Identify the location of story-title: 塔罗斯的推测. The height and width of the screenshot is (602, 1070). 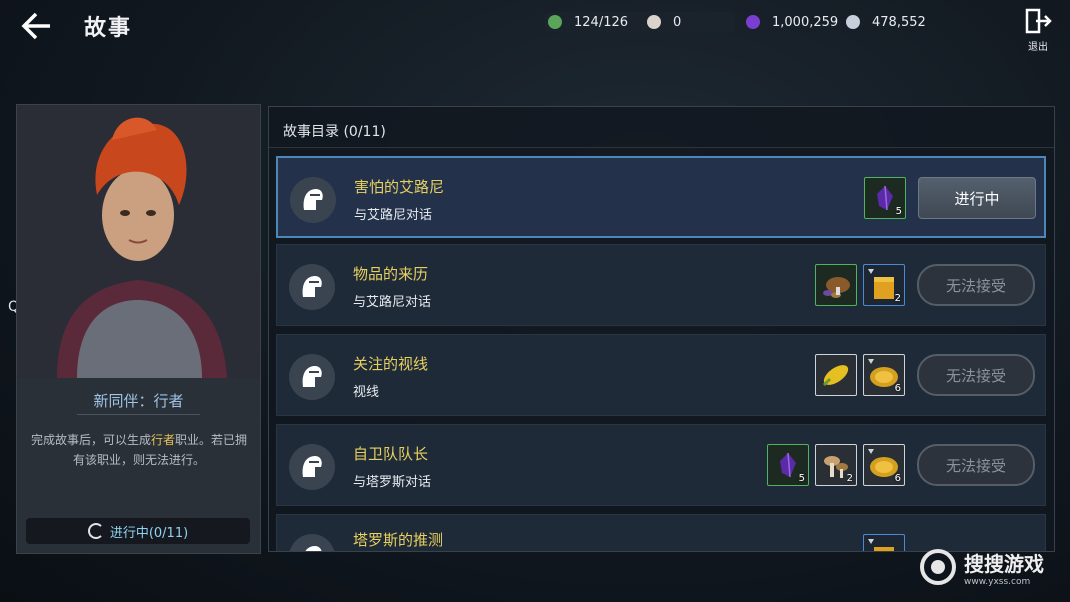
(398, 540).